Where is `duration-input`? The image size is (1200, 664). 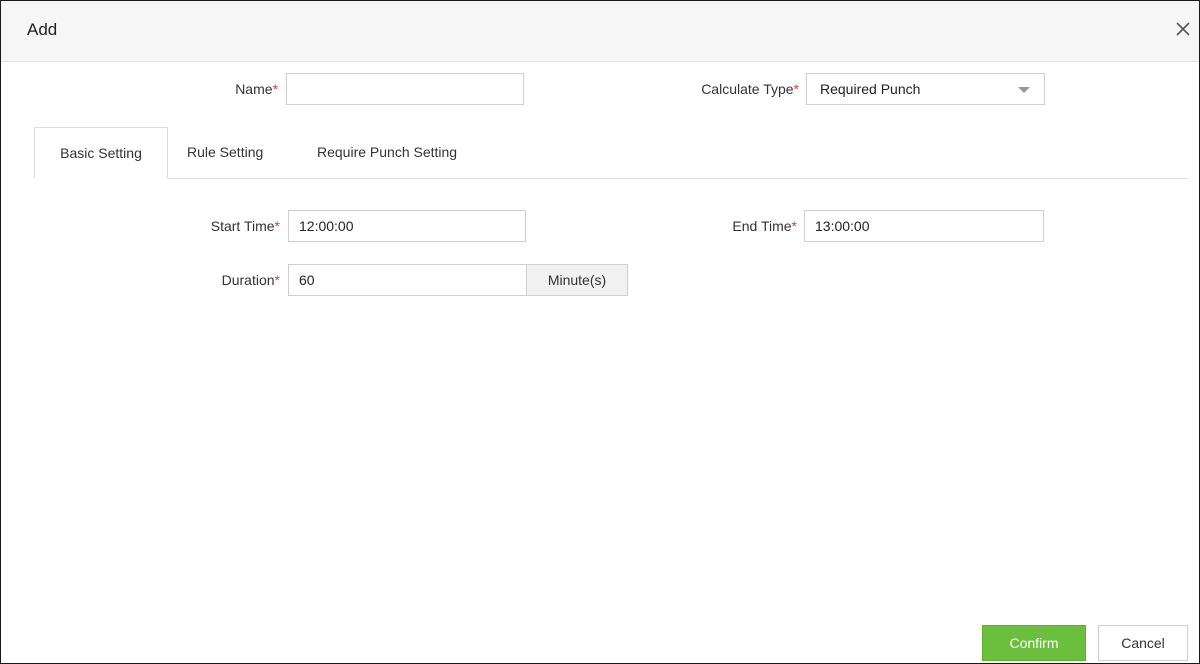
duration-input is located at coordinates (407, 280).